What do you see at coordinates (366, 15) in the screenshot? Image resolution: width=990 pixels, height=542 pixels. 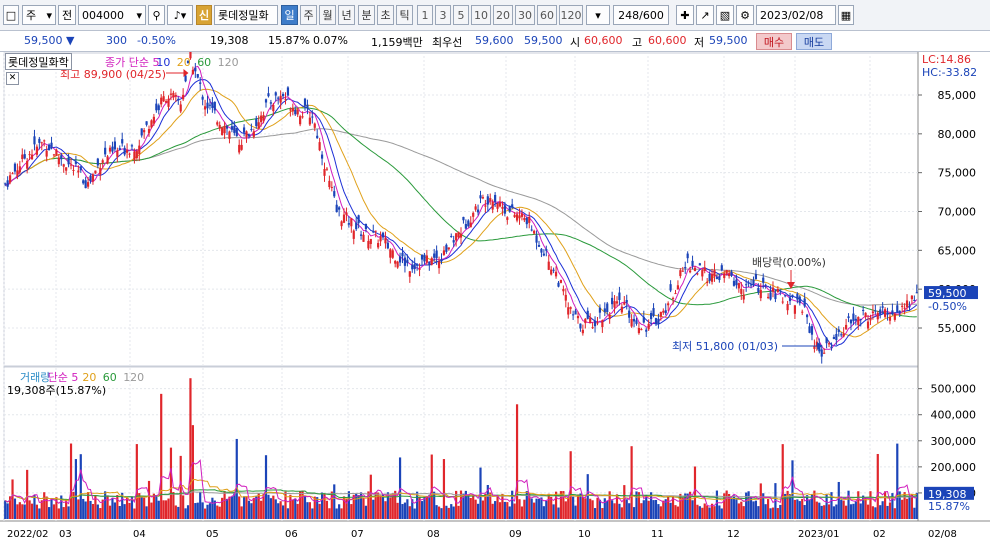 I see `tab-minute: 분` at bounding box center [366, 15].